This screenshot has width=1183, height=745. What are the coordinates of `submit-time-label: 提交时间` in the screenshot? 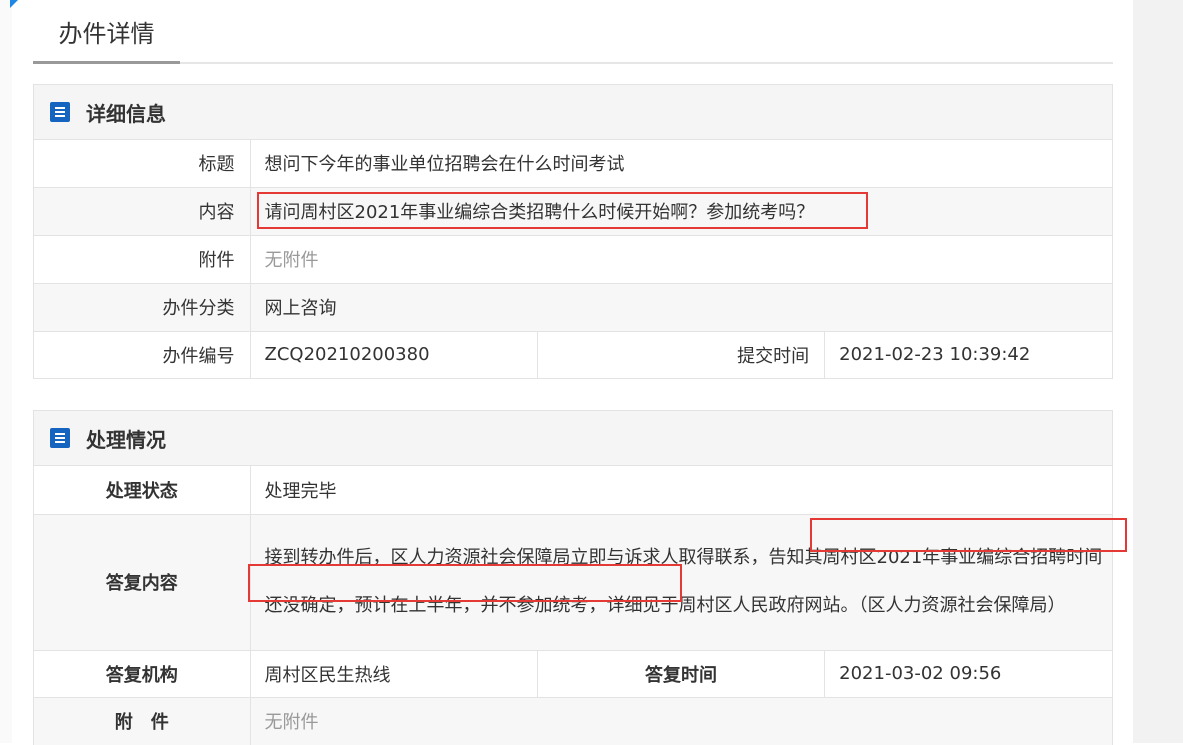 It's located at (681, 354).